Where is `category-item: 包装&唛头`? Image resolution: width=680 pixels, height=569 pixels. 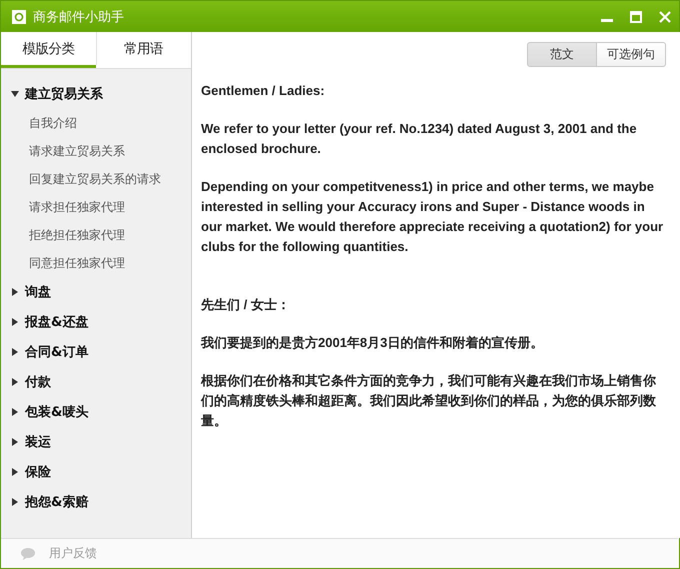 category-item: 包装&唛头 is located at coordinates (56, 412).